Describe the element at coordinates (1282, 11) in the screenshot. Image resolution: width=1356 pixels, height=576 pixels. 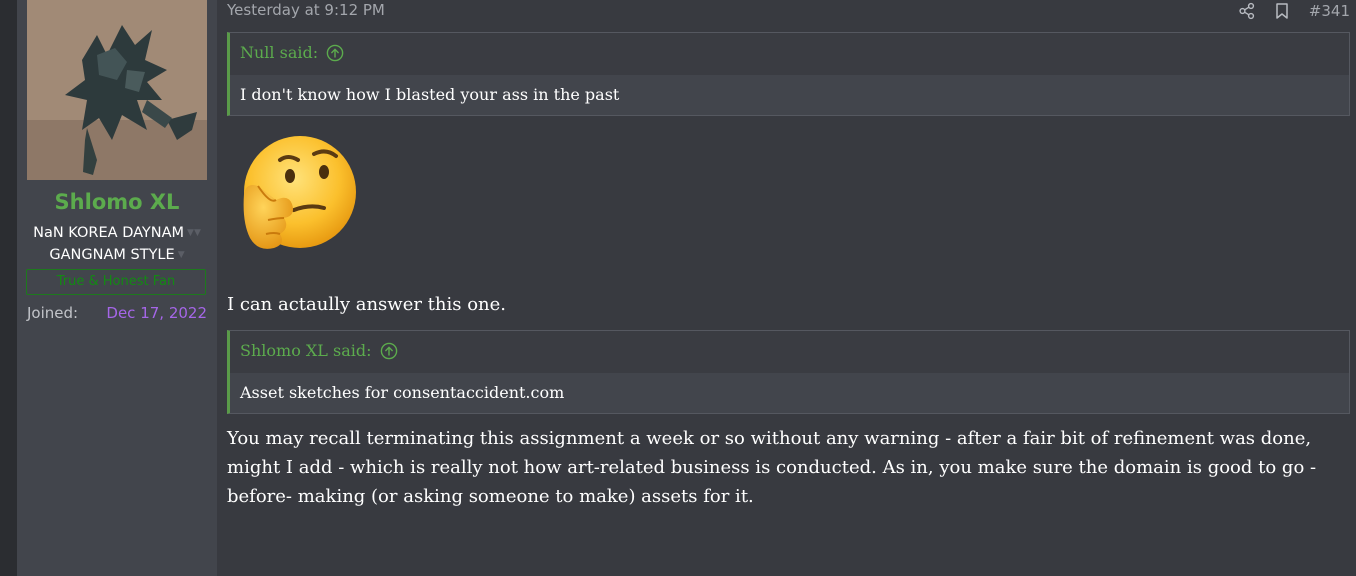
I see `bookmark-icon` at that location.